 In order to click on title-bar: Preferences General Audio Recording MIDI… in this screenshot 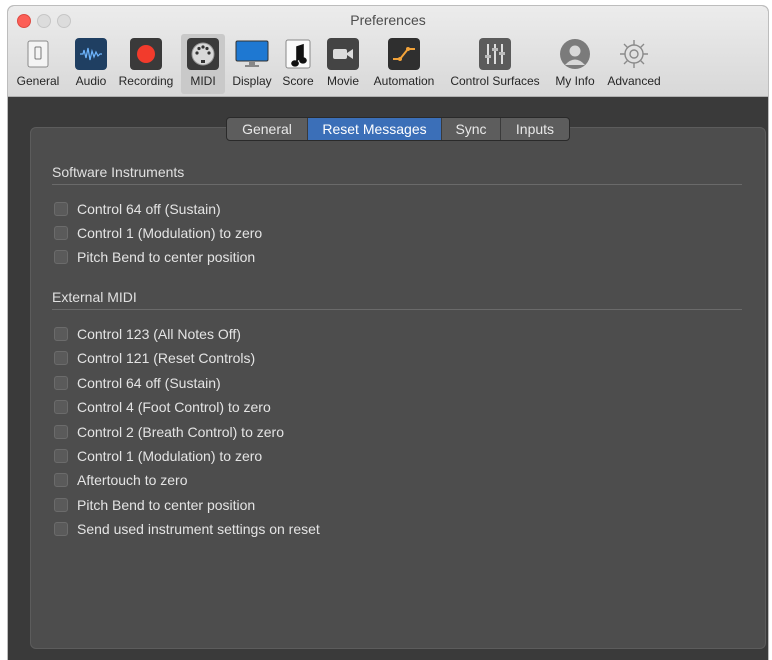, I will do `click(388, 51)`.